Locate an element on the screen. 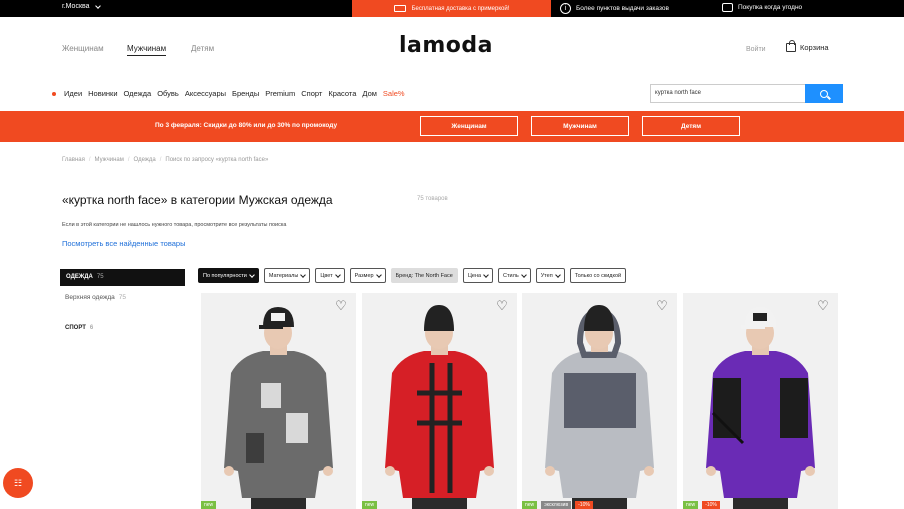 This screenshot has width=904, height=509. category-clothing: ОДЕЖДА 75 is located at coordinates (122, 277).